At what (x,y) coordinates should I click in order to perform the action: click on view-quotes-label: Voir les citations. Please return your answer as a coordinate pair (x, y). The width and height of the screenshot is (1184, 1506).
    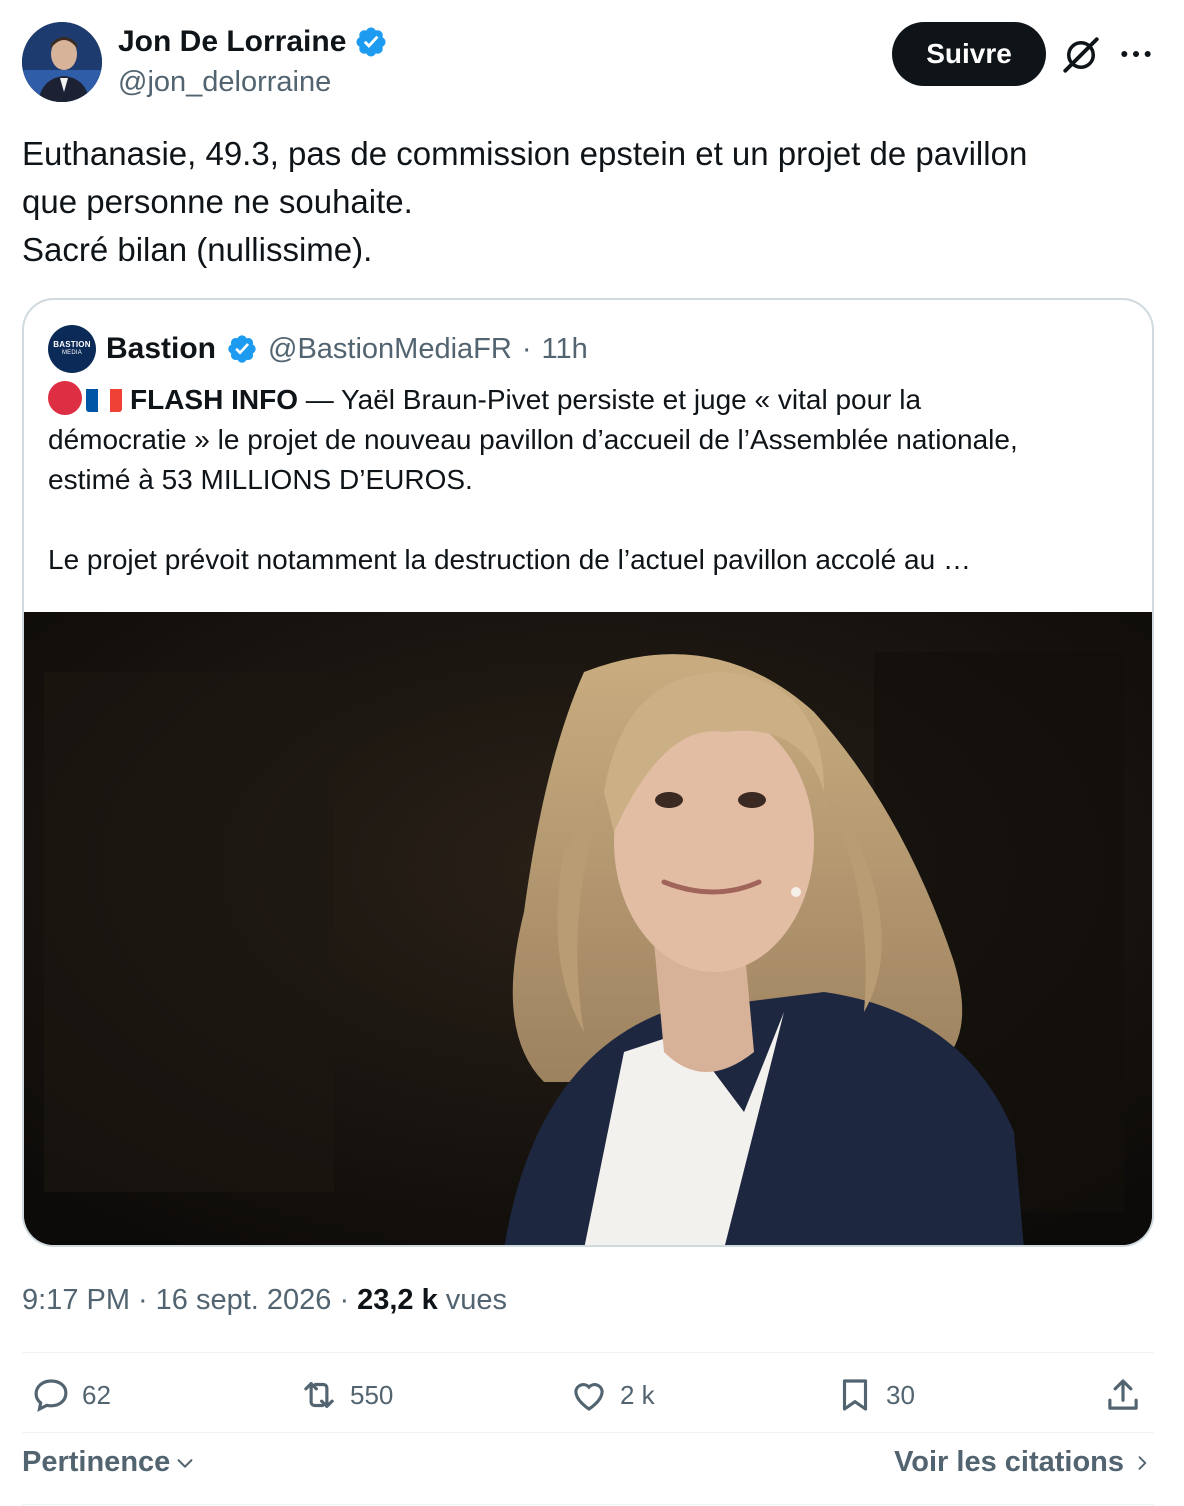
    Looking at the image, I should click on (1009, 1462).